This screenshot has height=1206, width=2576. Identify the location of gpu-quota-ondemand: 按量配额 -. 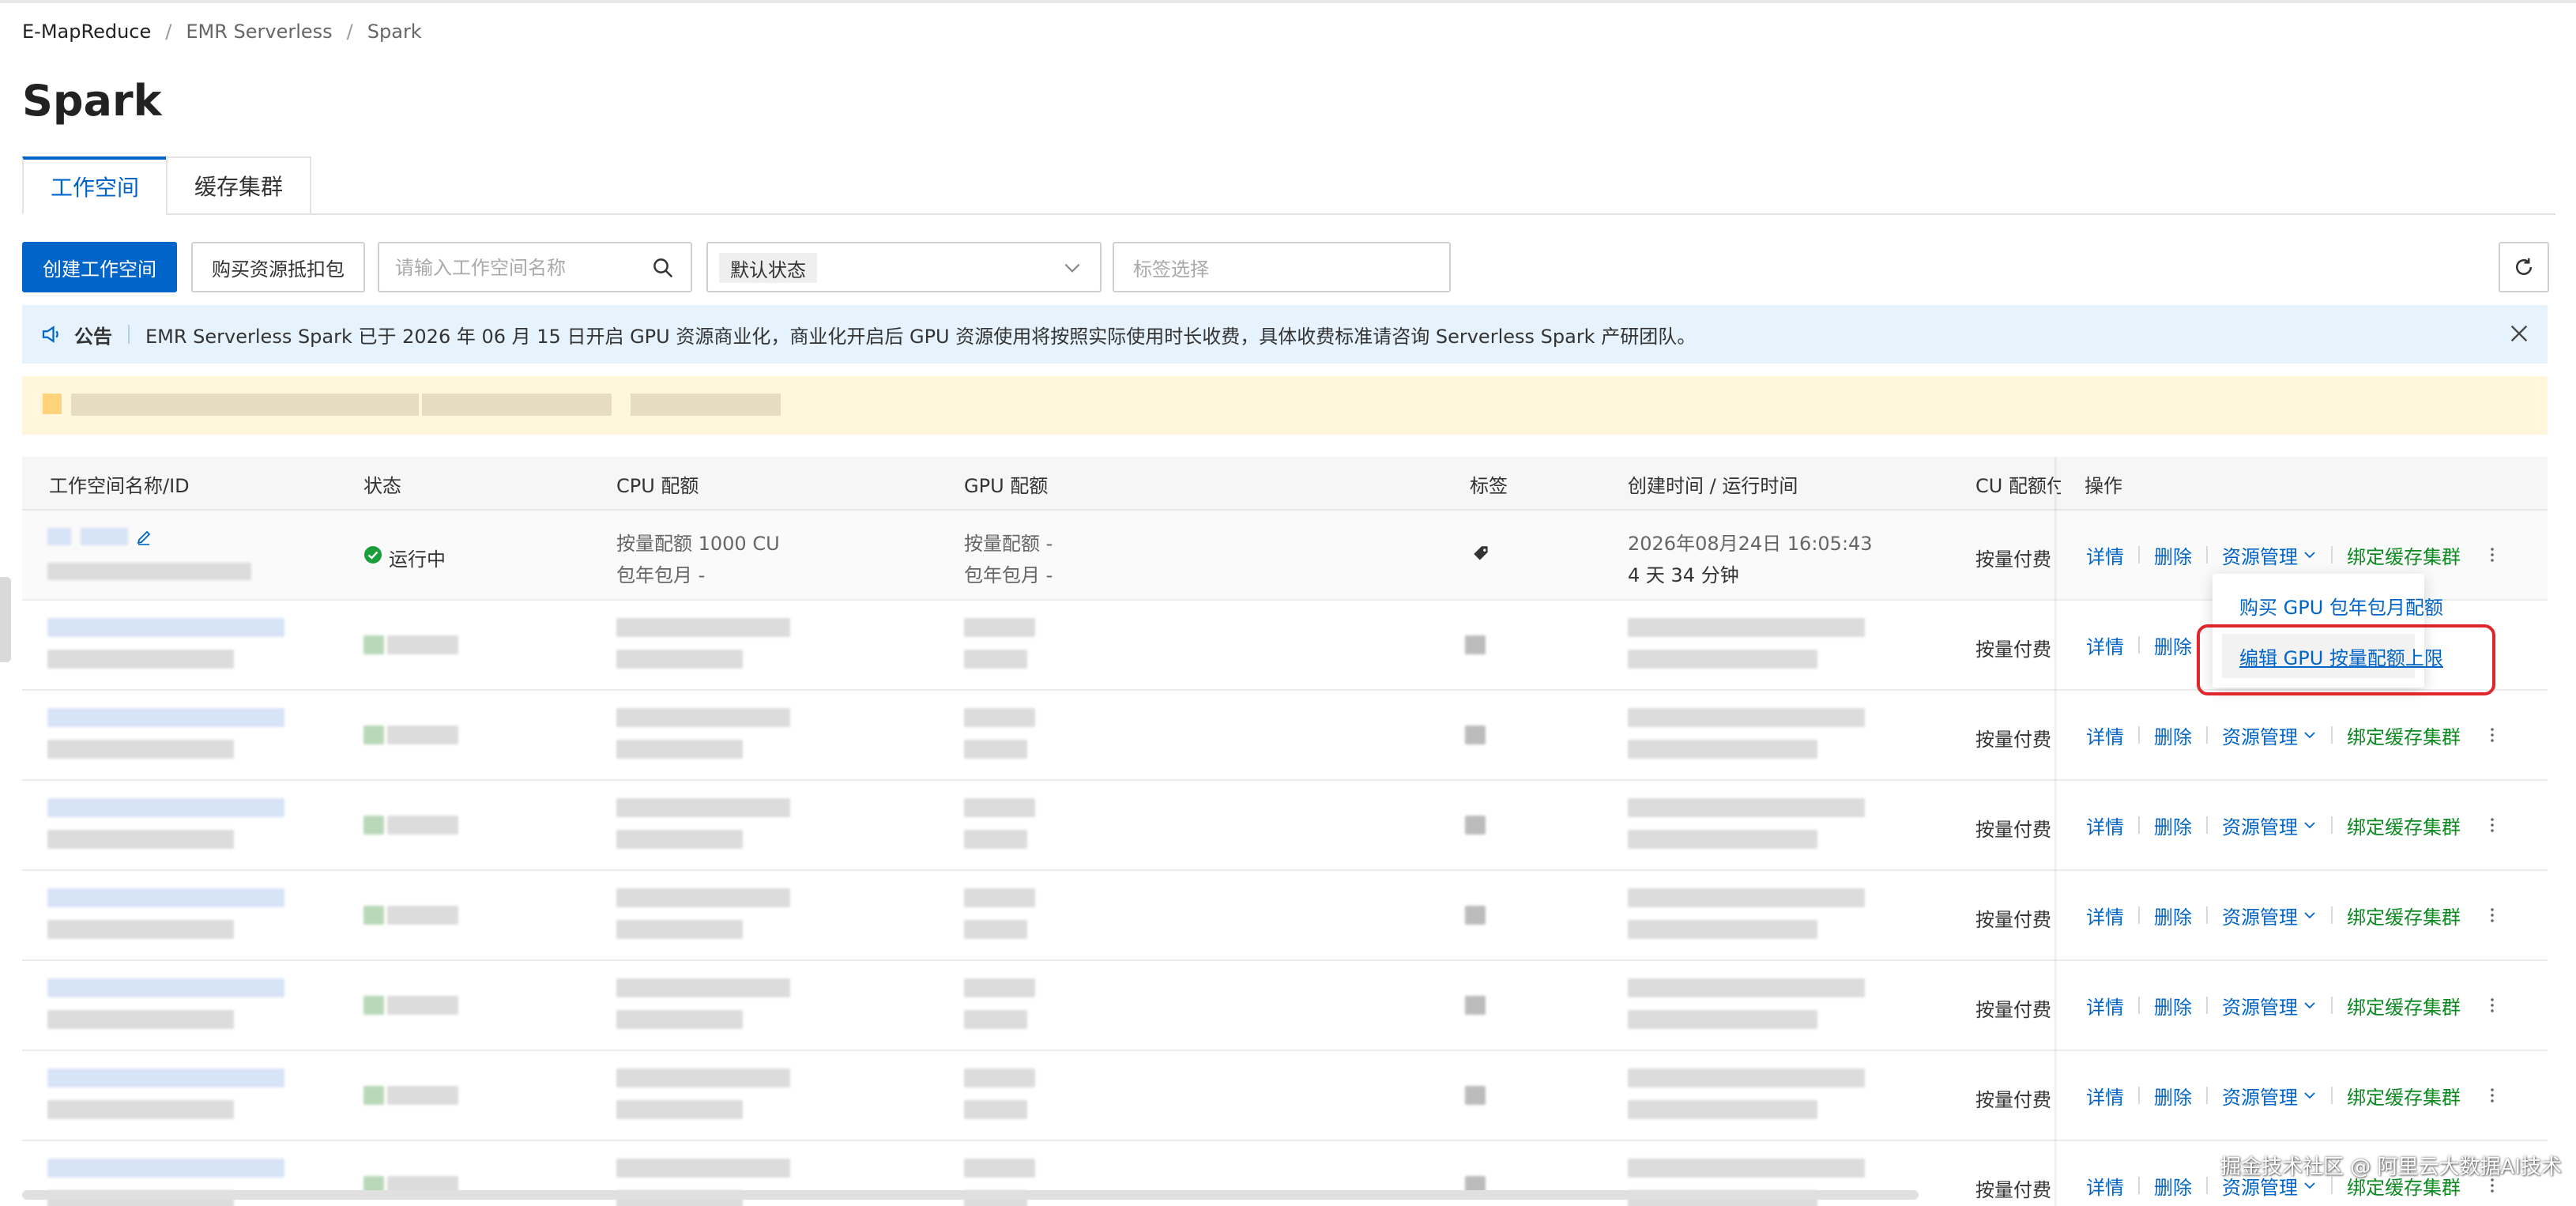
(1008, 544).